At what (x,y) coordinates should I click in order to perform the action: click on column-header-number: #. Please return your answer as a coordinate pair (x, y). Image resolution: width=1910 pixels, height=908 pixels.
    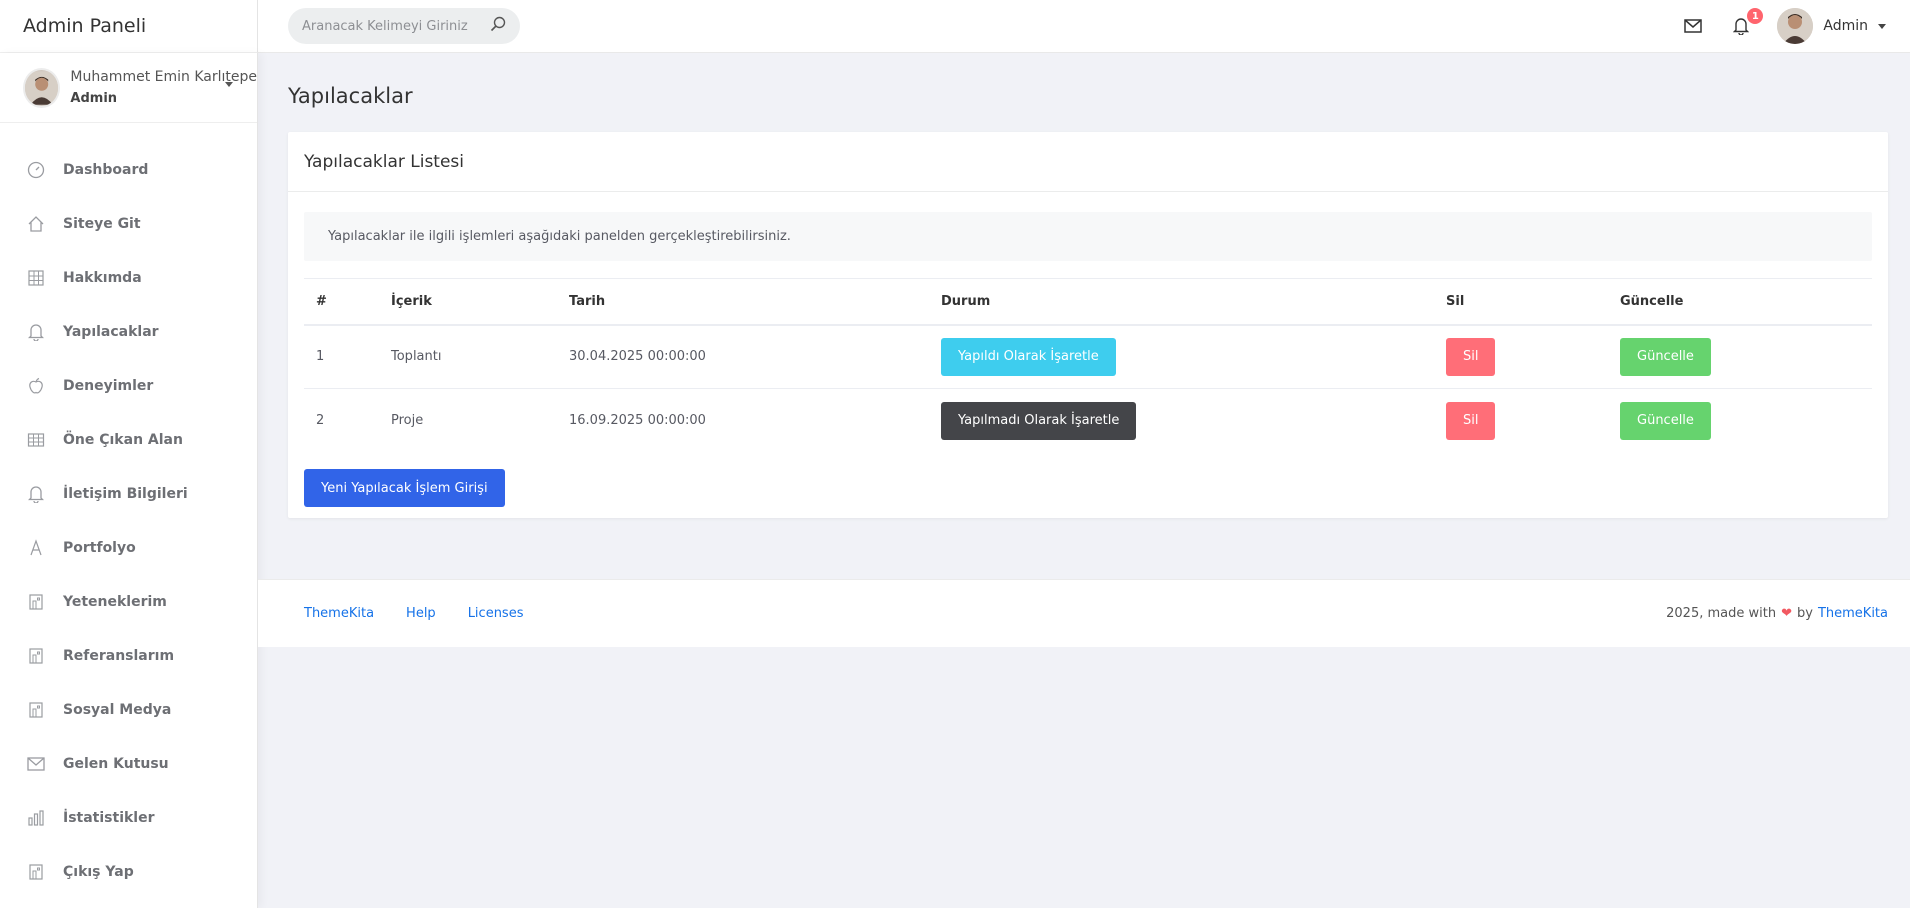
    Looking at the image, I should click on (341, 302).